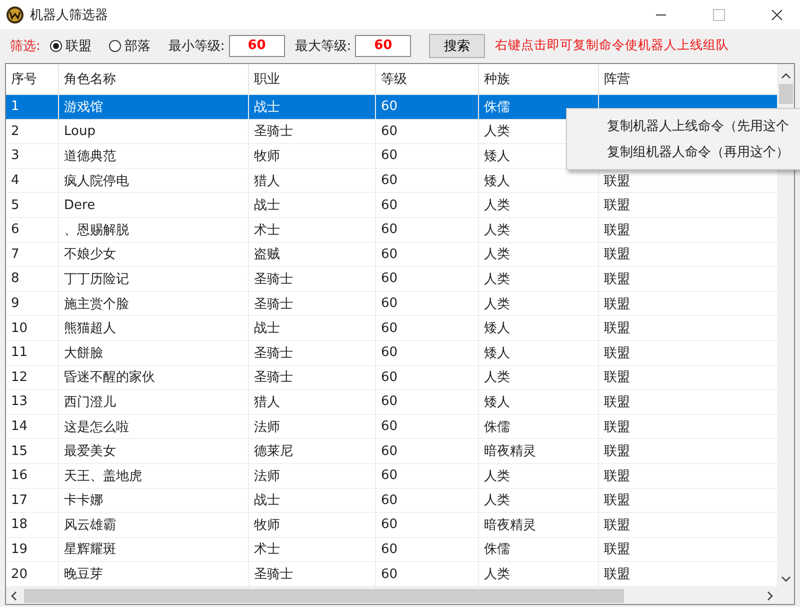 This screenshot has height=607, width=800. Describe the element at coordinates (96, 427) in the screenshot. I see `table-cell-text: 这是怎么啦` at that location.